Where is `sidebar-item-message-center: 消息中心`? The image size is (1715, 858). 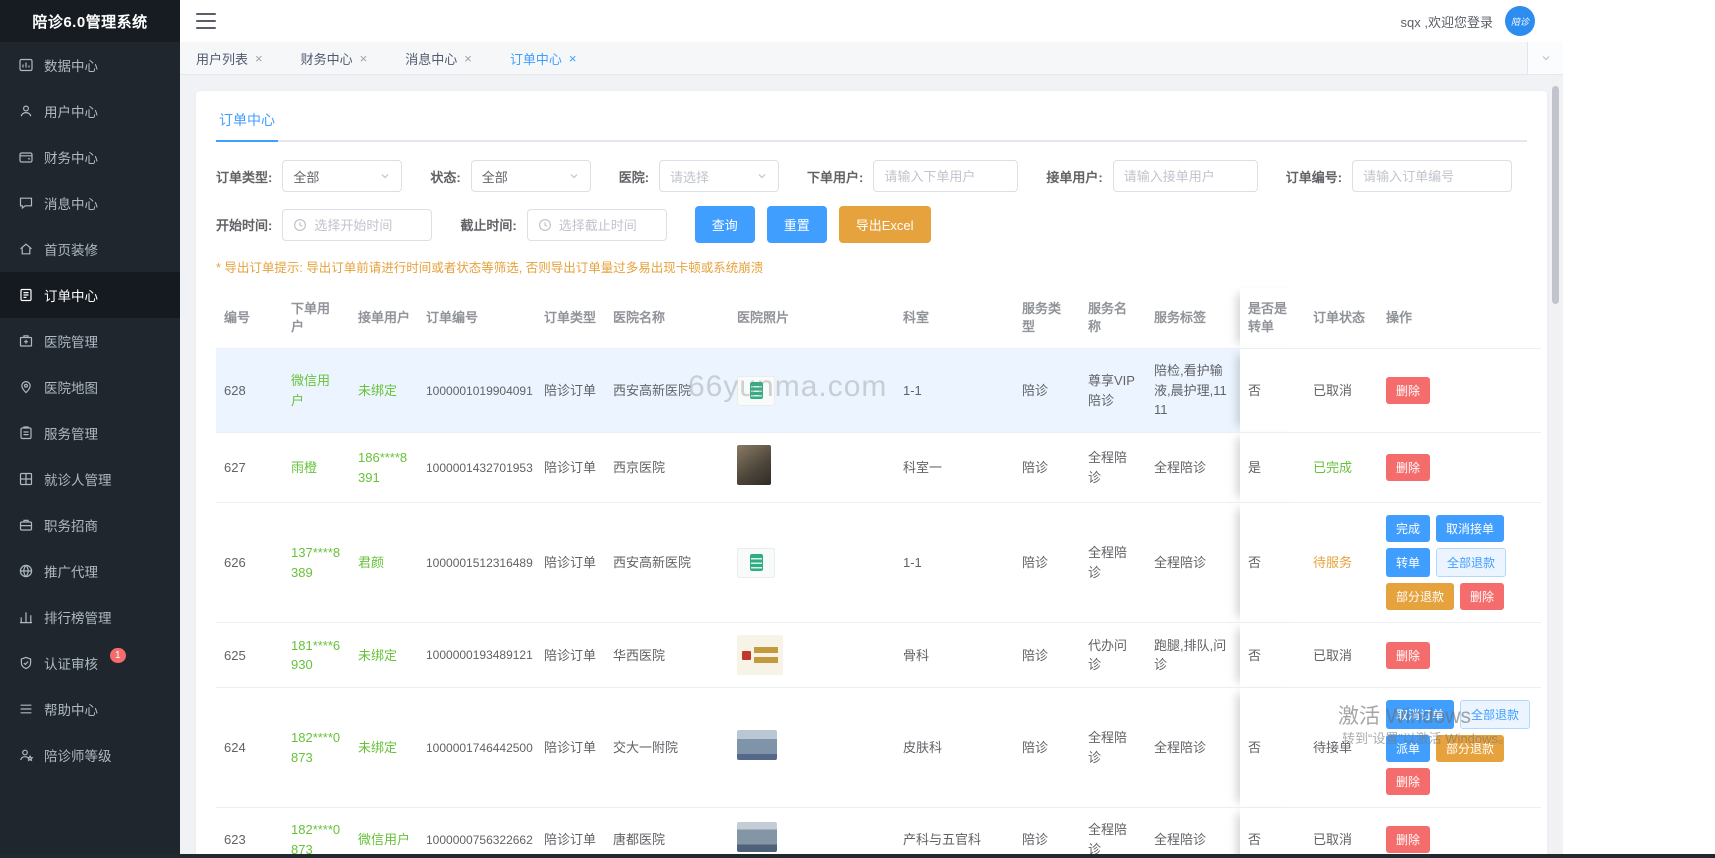
sidebar-item-message-center: 消息中心 is located at coordinates (90, 203).